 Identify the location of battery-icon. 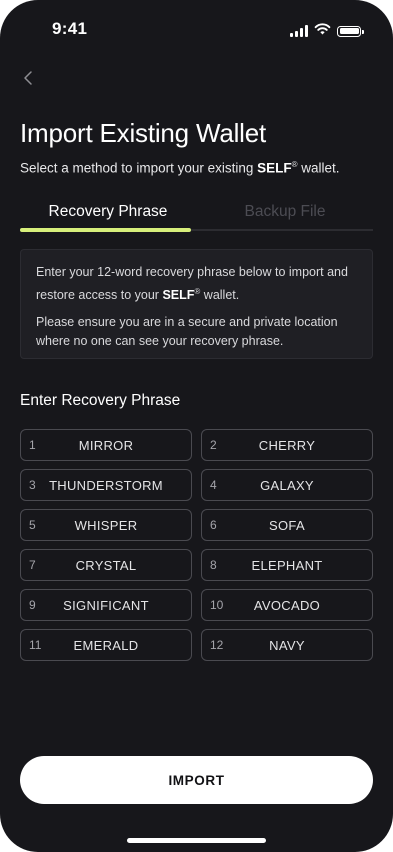
(350, 31).